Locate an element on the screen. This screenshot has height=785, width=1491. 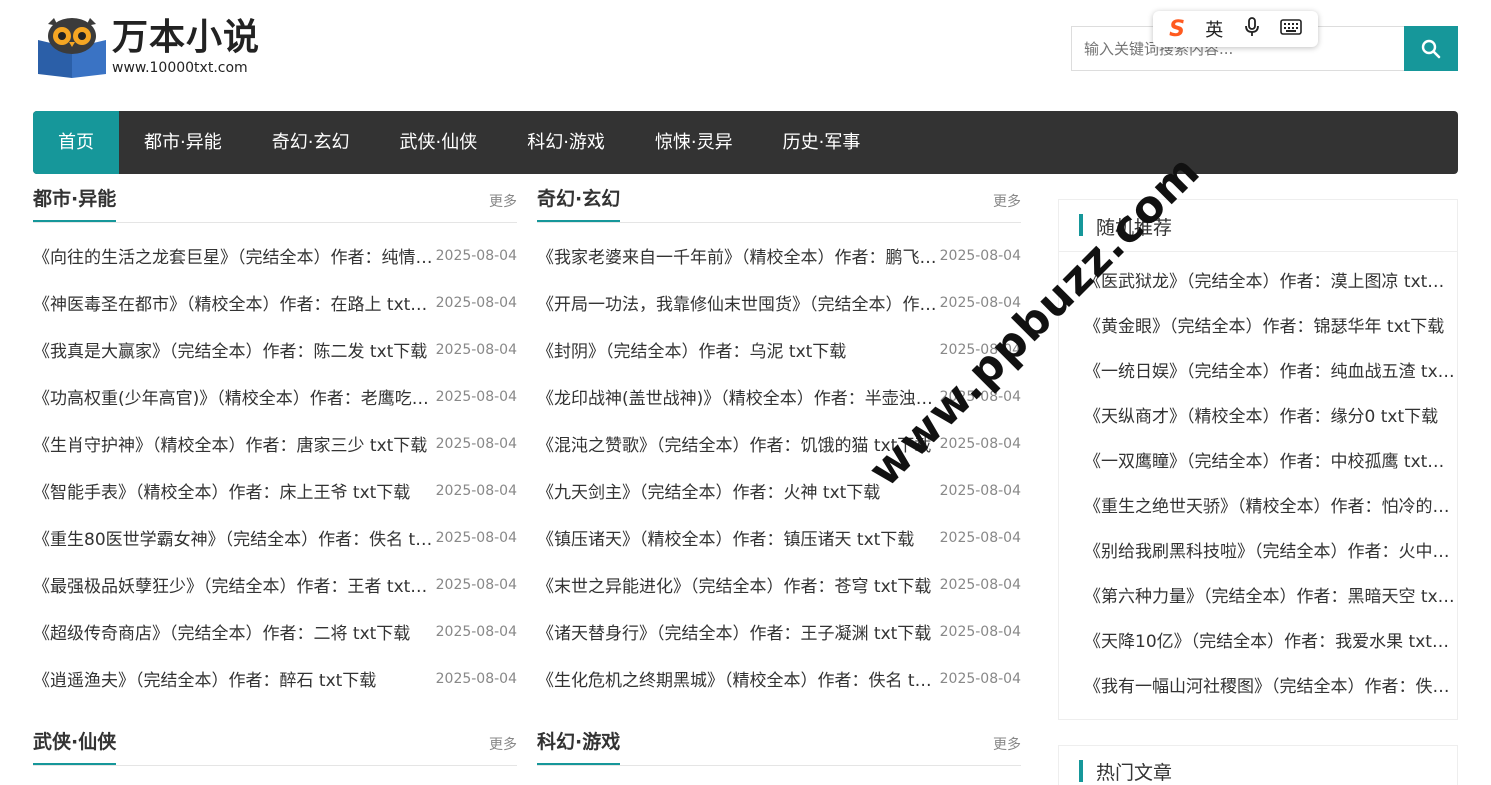
nav-item-horror: 惊悚·灵异 is located at coordinates (694, 142).